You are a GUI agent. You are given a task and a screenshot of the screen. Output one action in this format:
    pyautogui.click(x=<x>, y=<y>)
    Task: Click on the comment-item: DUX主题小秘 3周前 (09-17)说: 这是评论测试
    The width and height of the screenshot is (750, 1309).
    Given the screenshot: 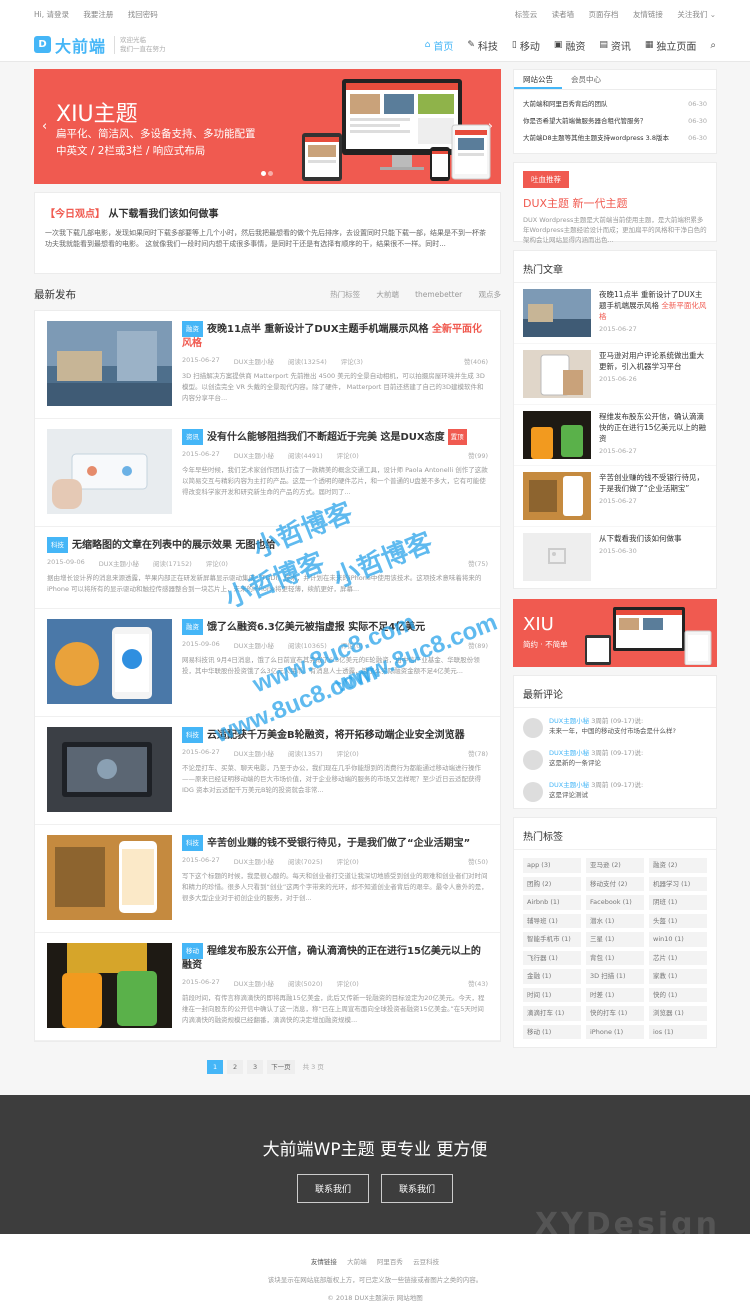 What is the action you would take?
    pyautogui.click(x=615, y=792)
    